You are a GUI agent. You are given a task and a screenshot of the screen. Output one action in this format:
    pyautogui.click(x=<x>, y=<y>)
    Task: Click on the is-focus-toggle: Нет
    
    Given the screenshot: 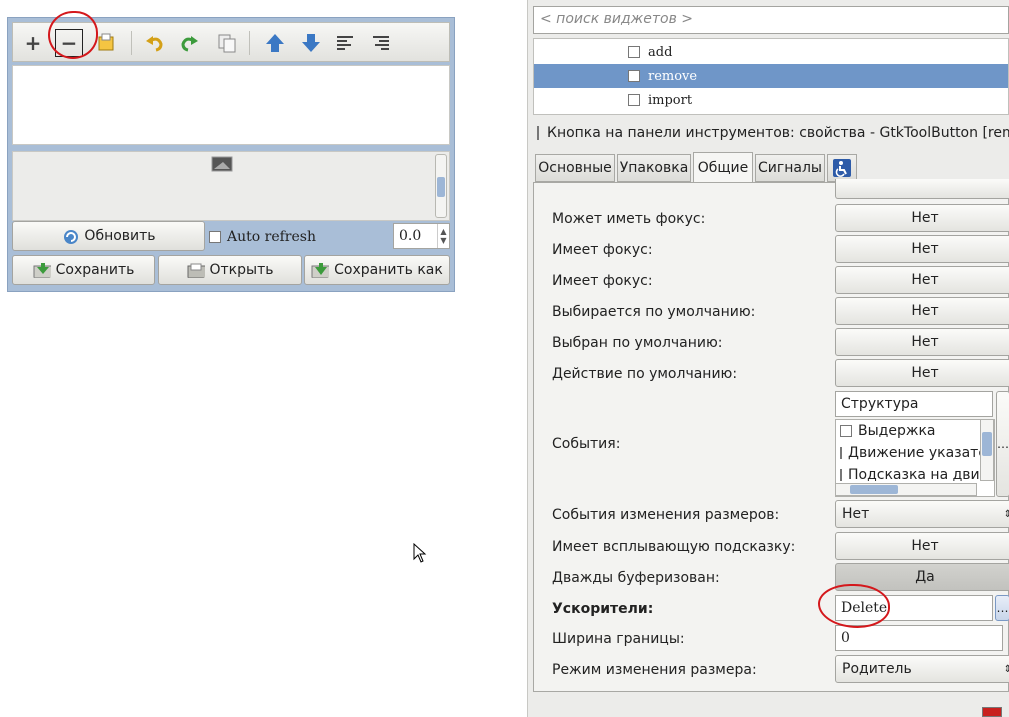 What is the action you would take?
    pyautogui.click(x=922, y=280)
    